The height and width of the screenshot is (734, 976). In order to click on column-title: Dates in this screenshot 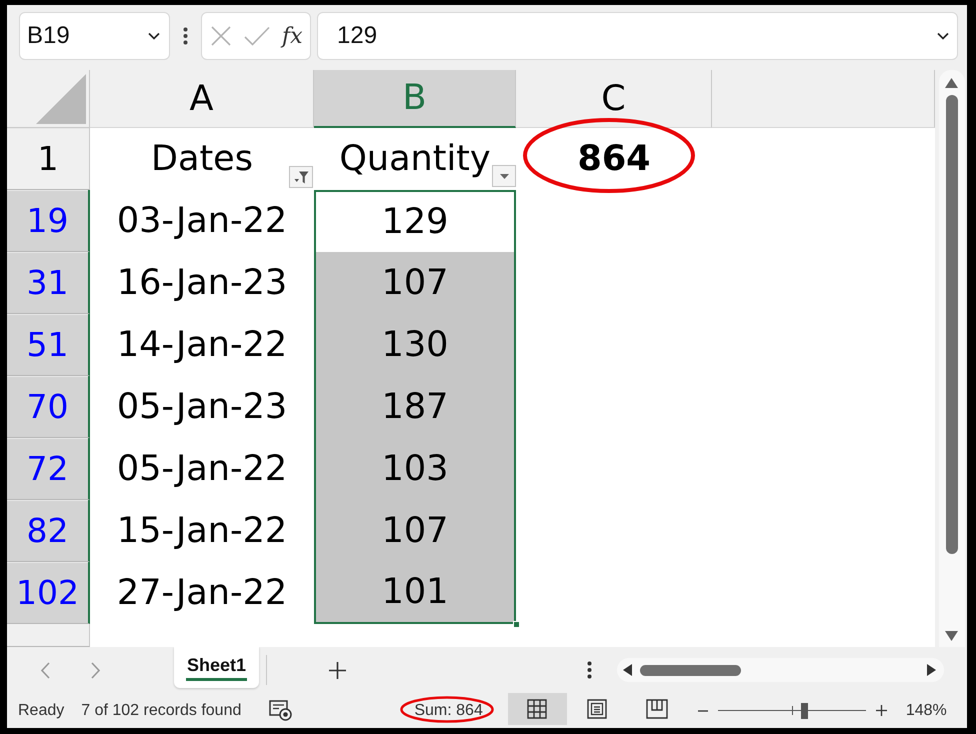, I will do `click(202, 159)`.